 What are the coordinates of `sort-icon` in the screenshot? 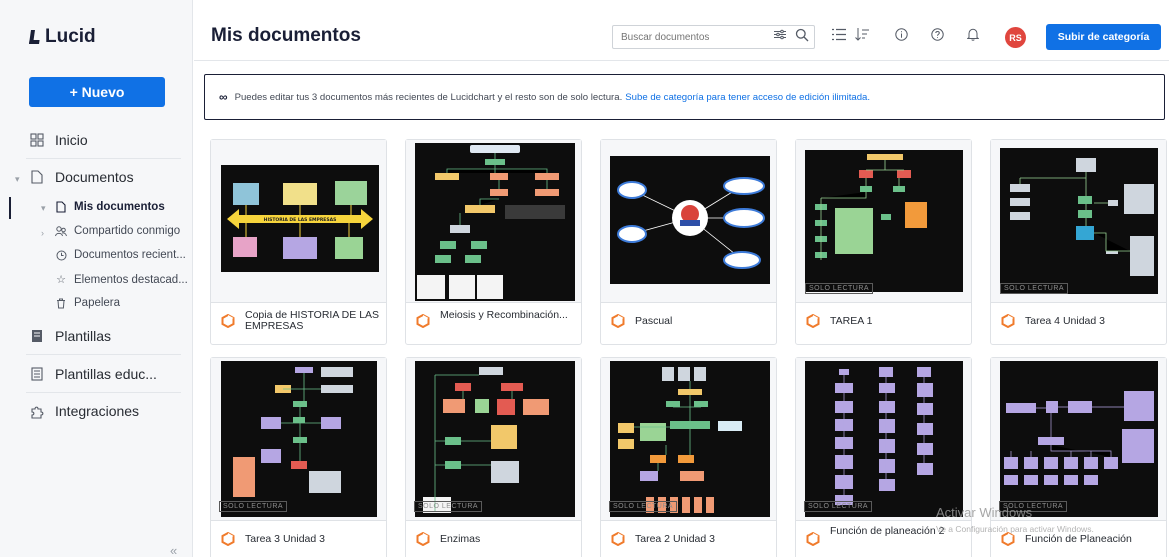 It's located at (862, 36).